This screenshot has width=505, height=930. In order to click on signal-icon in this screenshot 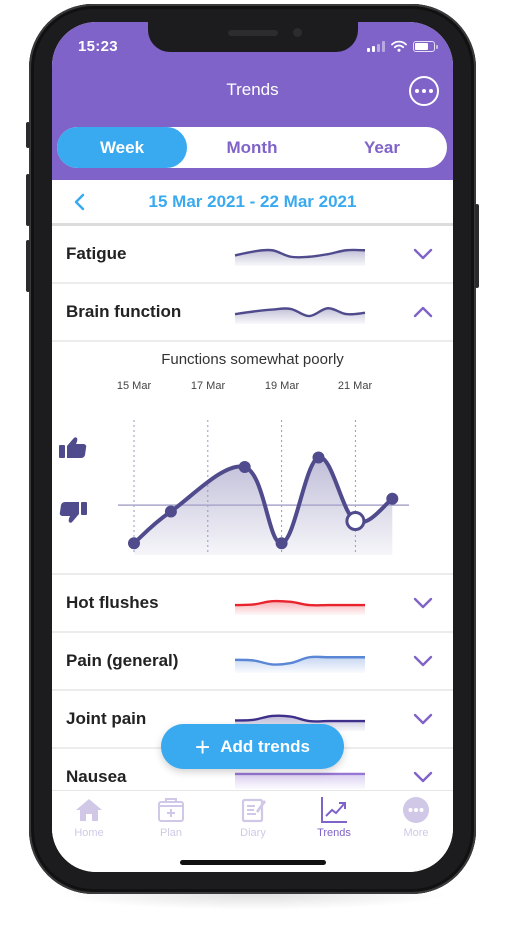, I will do `click(376, 46)`.